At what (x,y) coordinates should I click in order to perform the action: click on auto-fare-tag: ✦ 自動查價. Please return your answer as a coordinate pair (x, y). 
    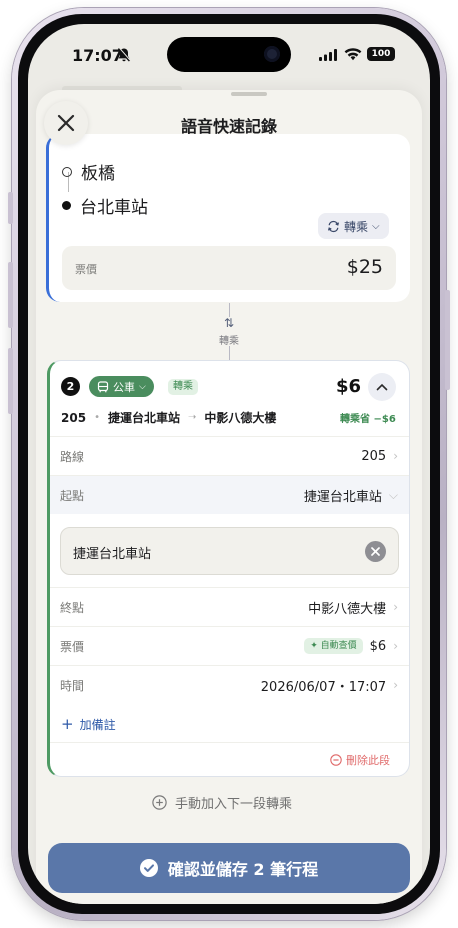
    Looking at the image, I should click on (333, 646).